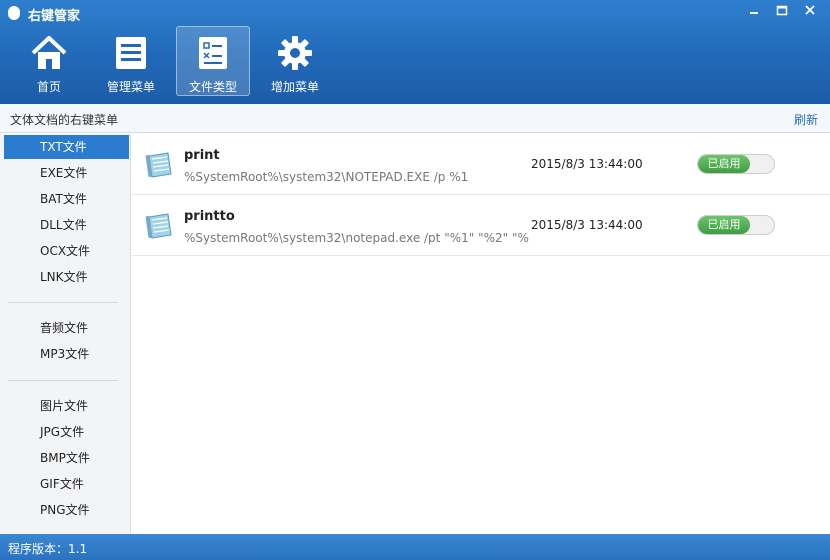  Describe the element at coordinates (66, 277) in the screenshot. I see `sidebar-item-lnk: LNK文件` at that location.